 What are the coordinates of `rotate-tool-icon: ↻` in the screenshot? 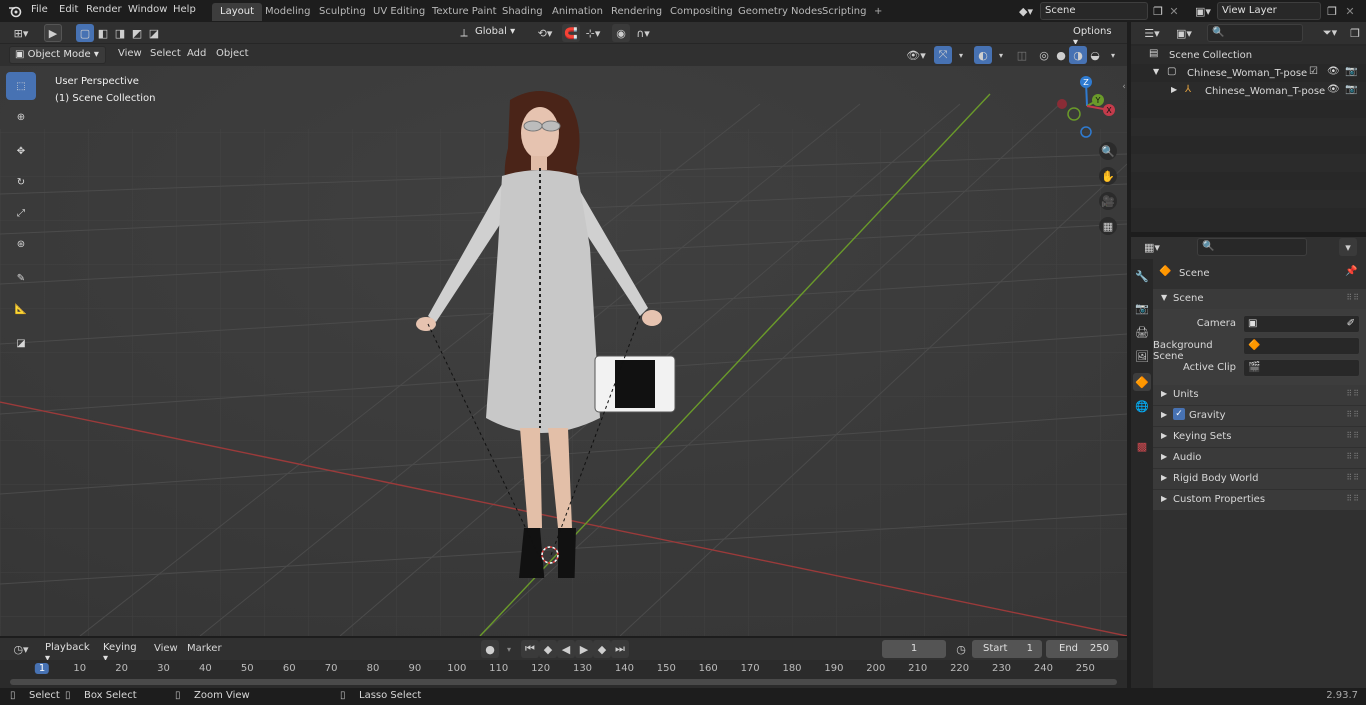 It's located at (21, 182).